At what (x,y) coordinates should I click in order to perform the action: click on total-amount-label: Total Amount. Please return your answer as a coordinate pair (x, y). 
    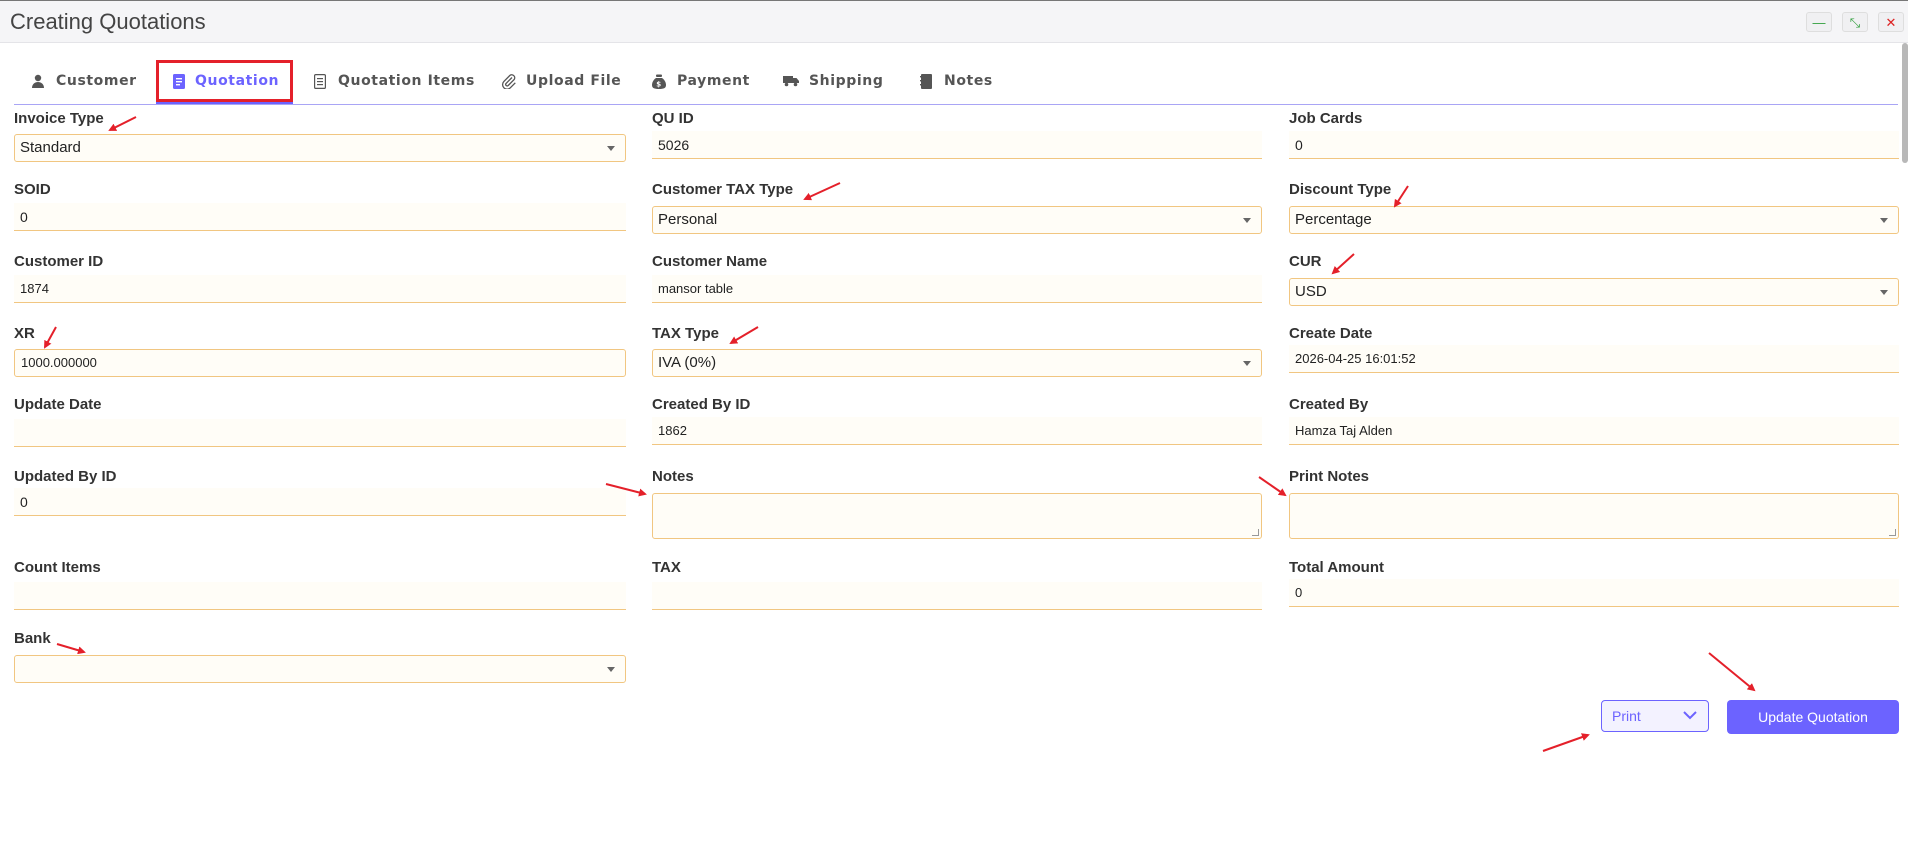
    Looking at the image, I should click on (1336, 567).